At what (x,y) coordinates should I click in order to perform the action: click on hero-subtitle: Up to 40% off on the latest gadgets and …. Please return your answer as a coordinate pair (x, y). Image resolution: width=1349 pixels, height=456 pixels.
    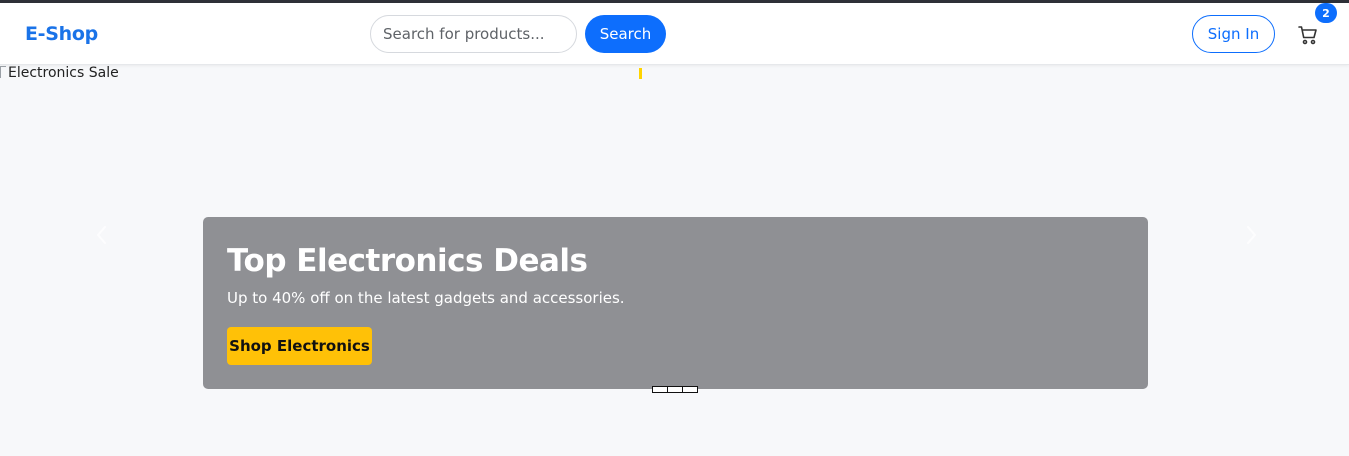
    Looking at the image, I should click on (426, 298).